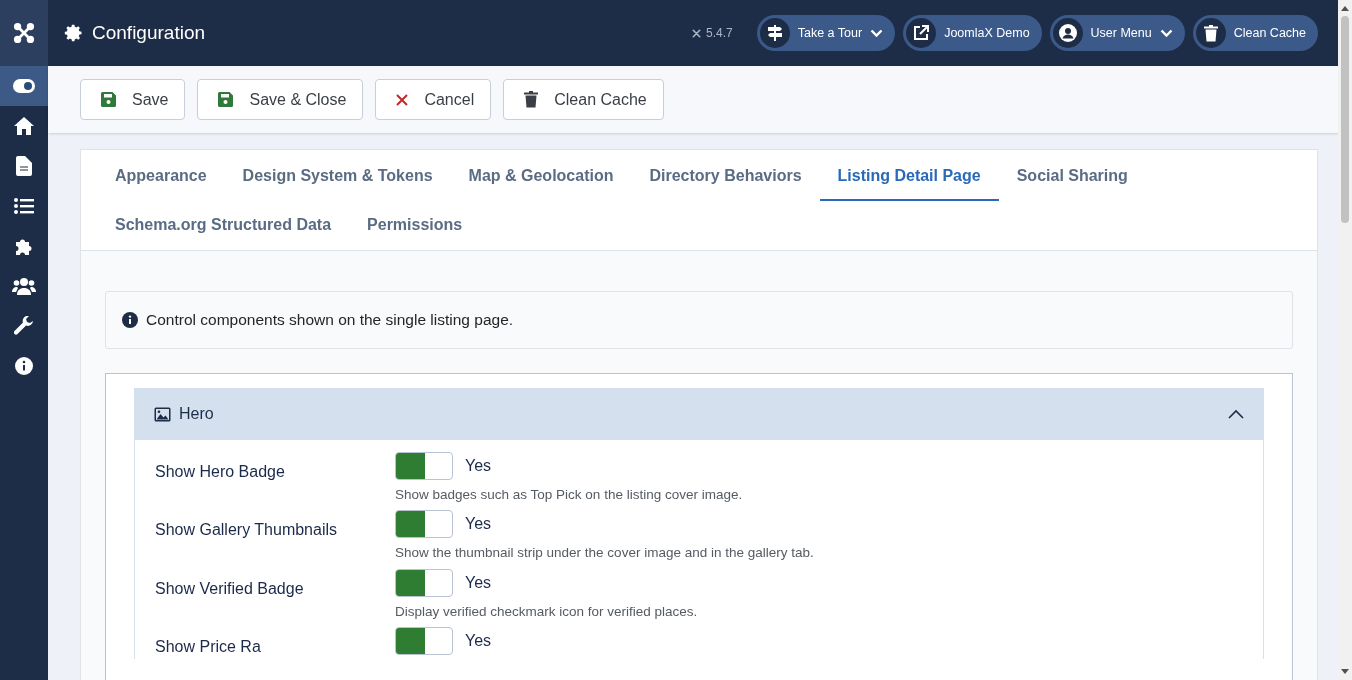 The width and height of the screenshot is (1352, 680). What do you see at coordinates (719, 33) in the screenshot?
I see `version-text: 5.4.7` at bounding box center [719, 33].